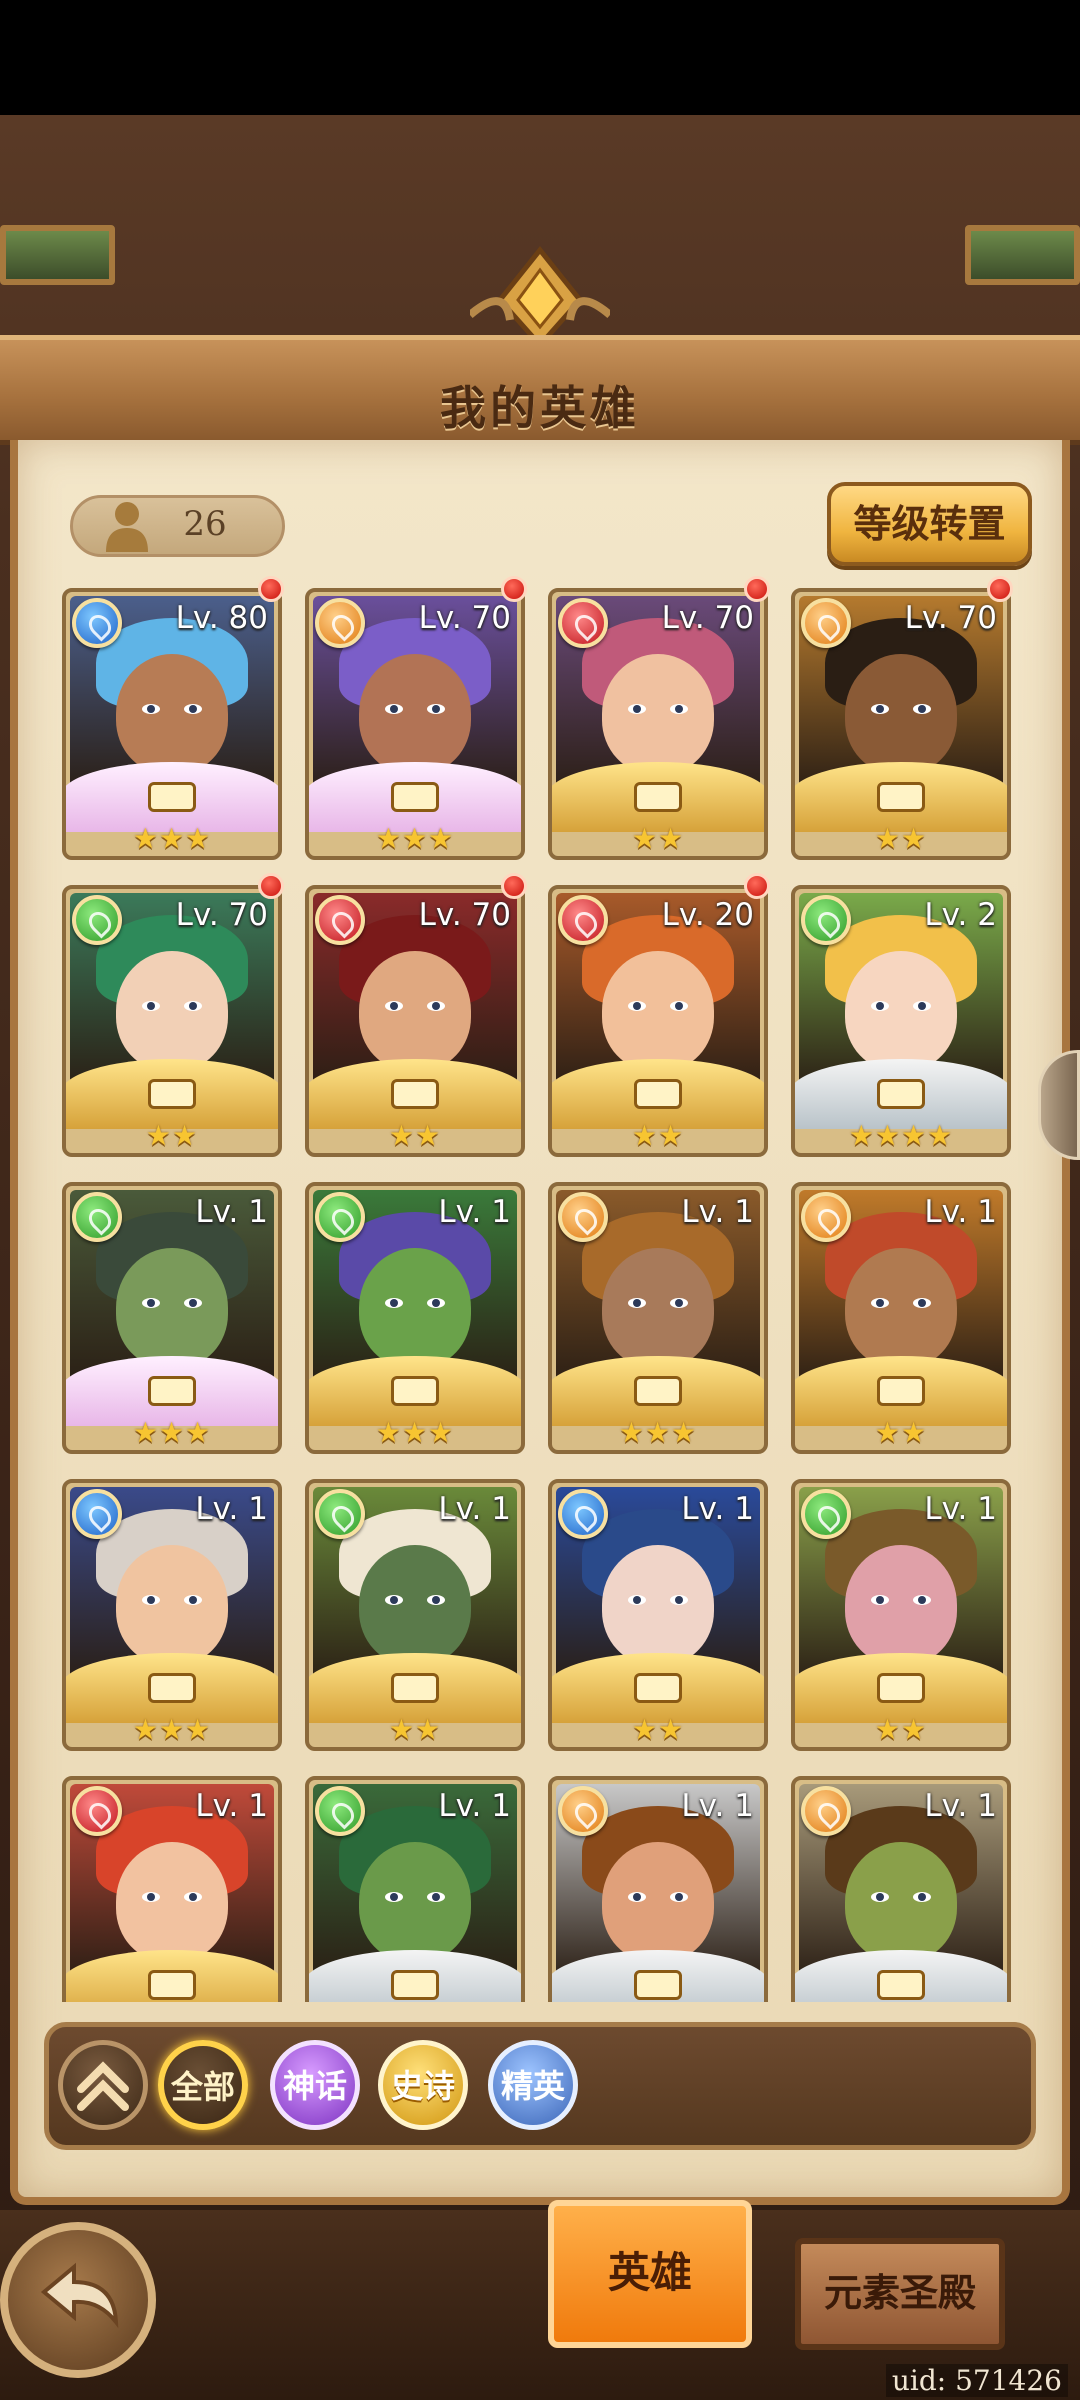  What do you see at coordinates (423, 2085) in the screenshot?
I see `filter-epic-button: 史诗` at bounding box center [423, 2085].